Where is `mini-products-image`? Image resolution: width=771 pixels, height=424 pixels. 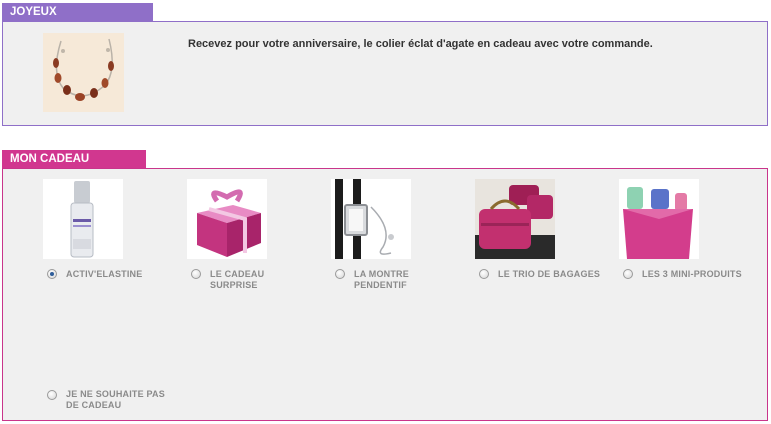 mini-products-image is located at coordinates (659, 219).